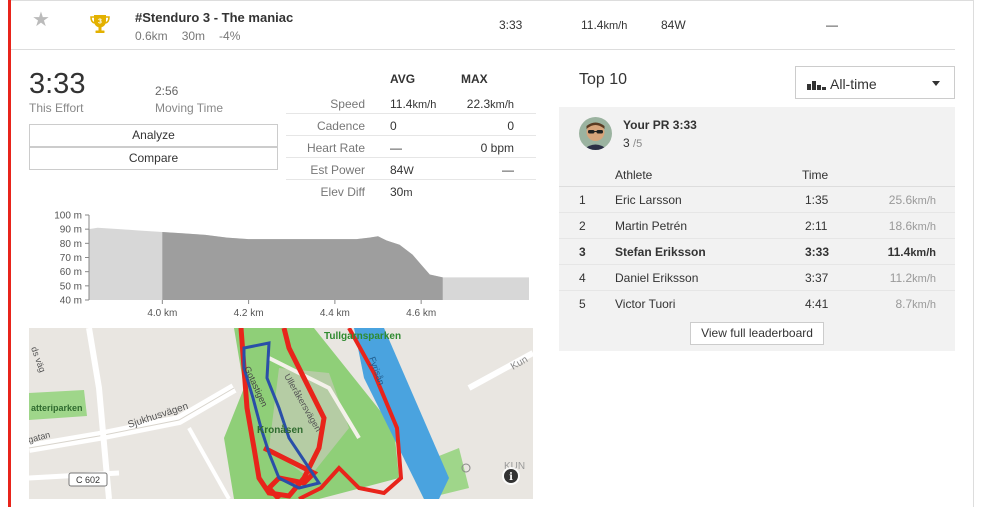 The width and height of the screenshot is (984, 507). I want to click on stat-max: 0 bpm, so click(497, 148).